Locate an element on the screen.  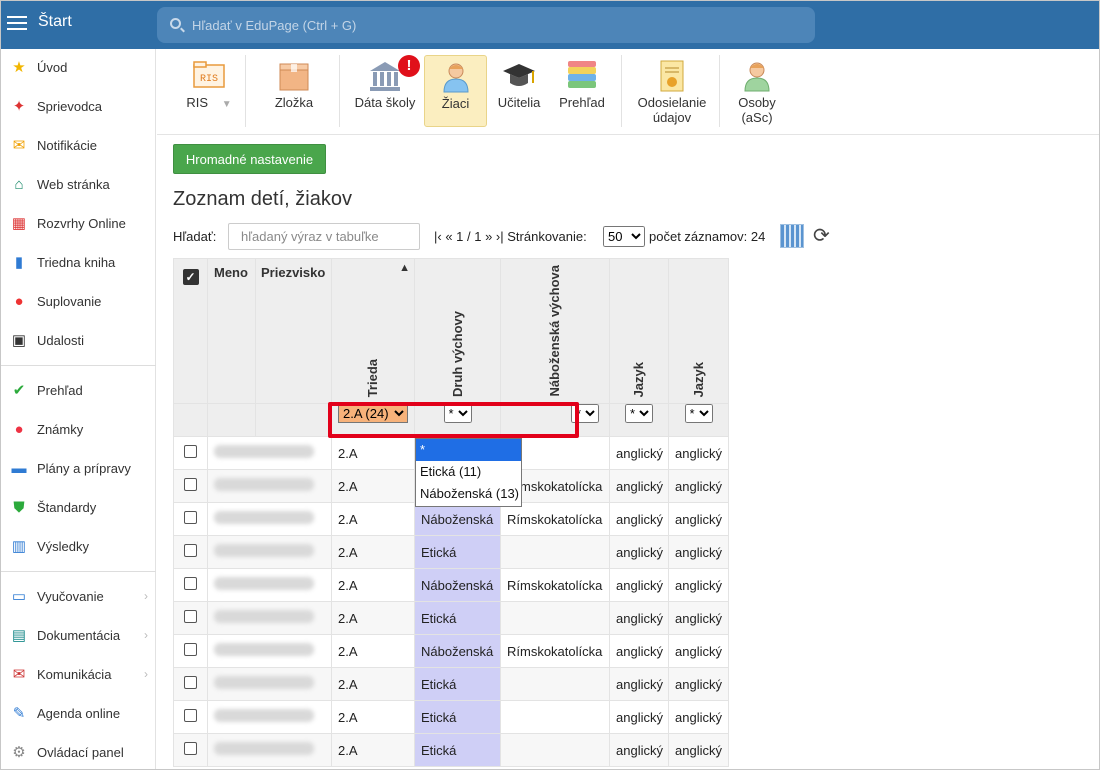
select-all-checkbox: ✓ is located at coordinates (190, 277).